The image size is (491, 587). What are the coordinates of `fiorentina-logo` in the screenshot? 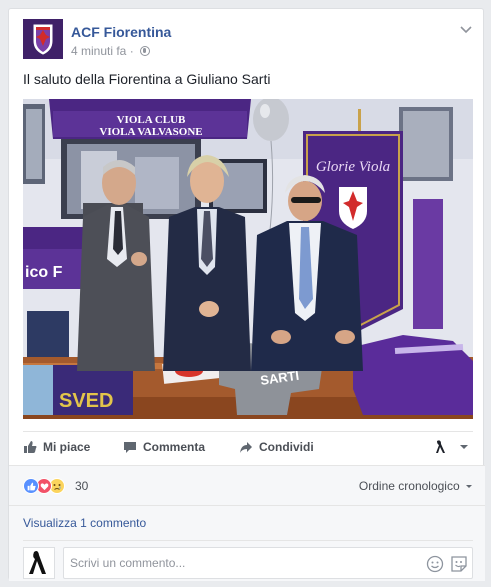 It's located at (43, 39).